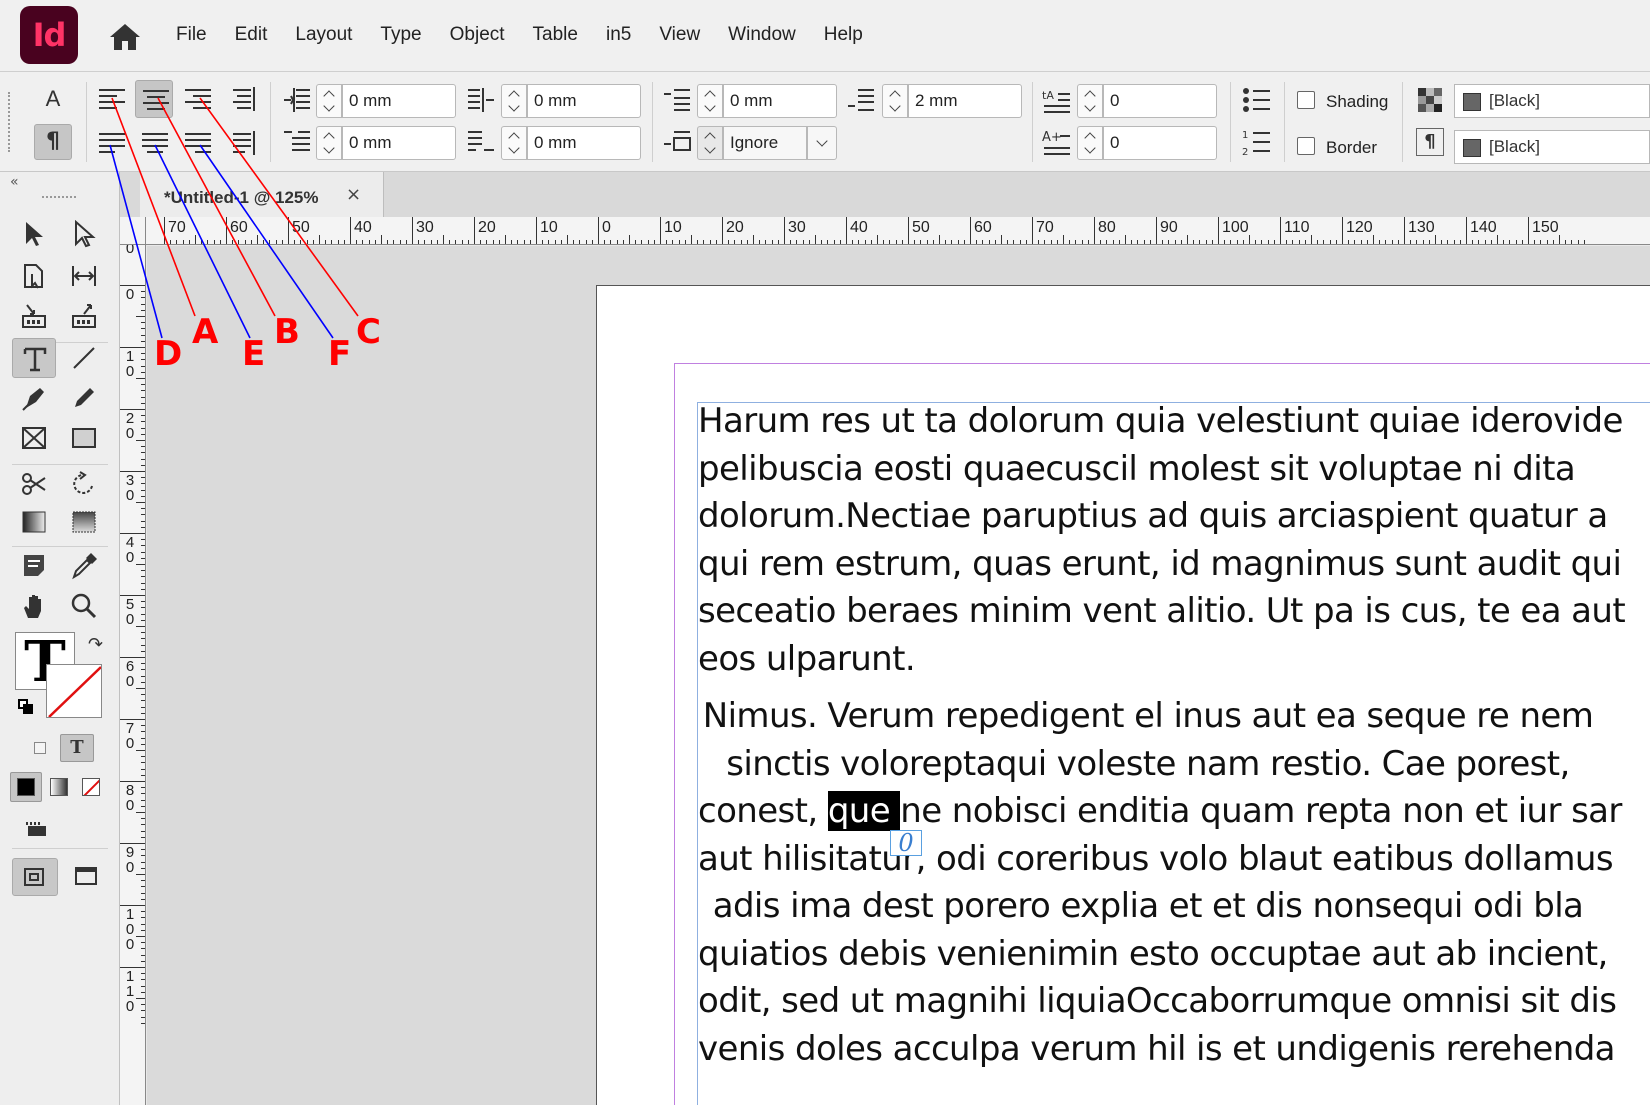 Image resolution: width=1650 pixels, height=1105 pixels. What do you see at coordinates (84, 606) in the screenshot?
I see `zoom-tool` at bounding box center [84, 606].